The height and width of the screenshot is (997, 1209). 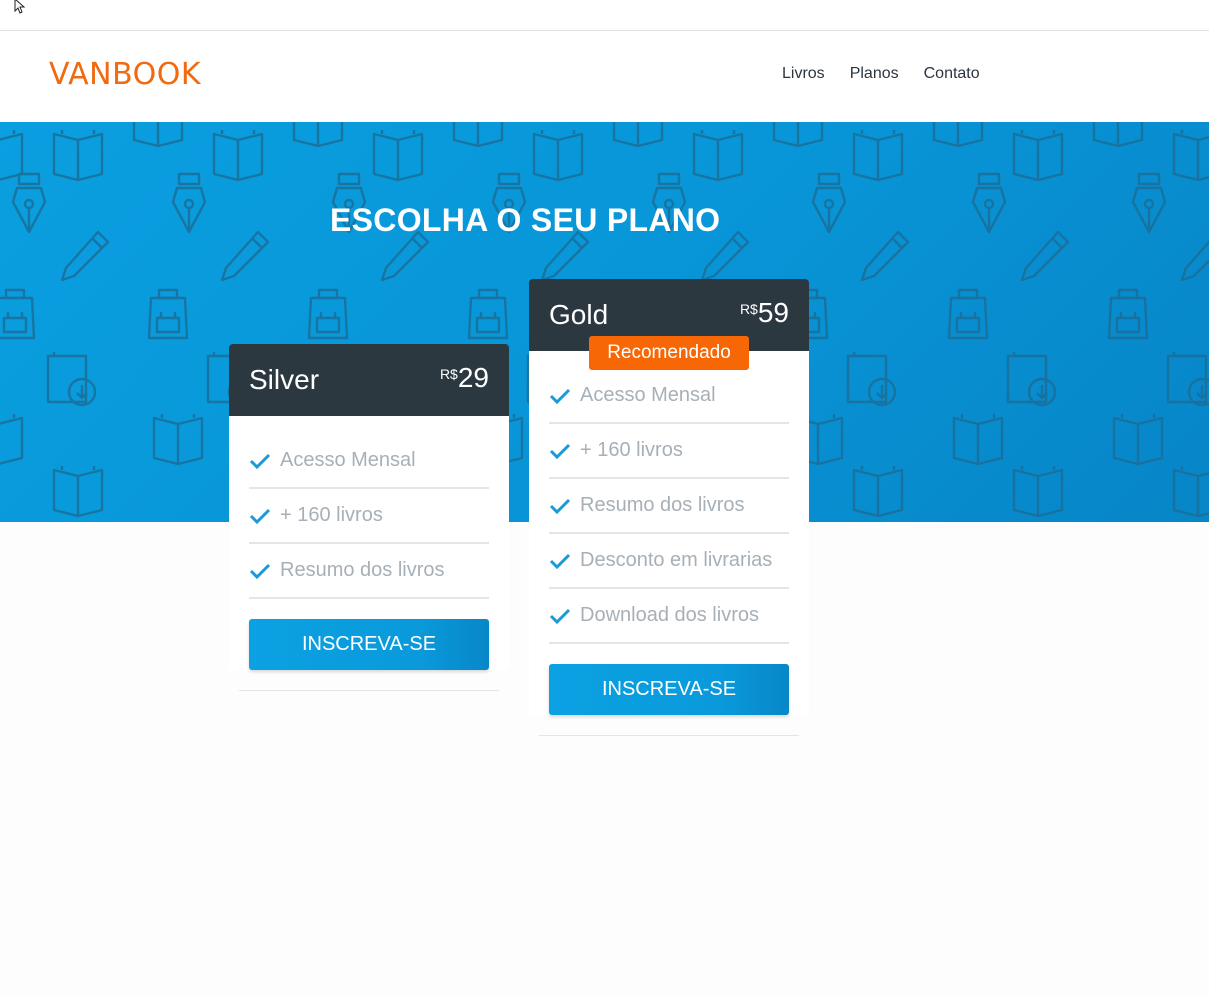 I want to click on plan-card-header: Silver R$29, so click(x=369, y=380).